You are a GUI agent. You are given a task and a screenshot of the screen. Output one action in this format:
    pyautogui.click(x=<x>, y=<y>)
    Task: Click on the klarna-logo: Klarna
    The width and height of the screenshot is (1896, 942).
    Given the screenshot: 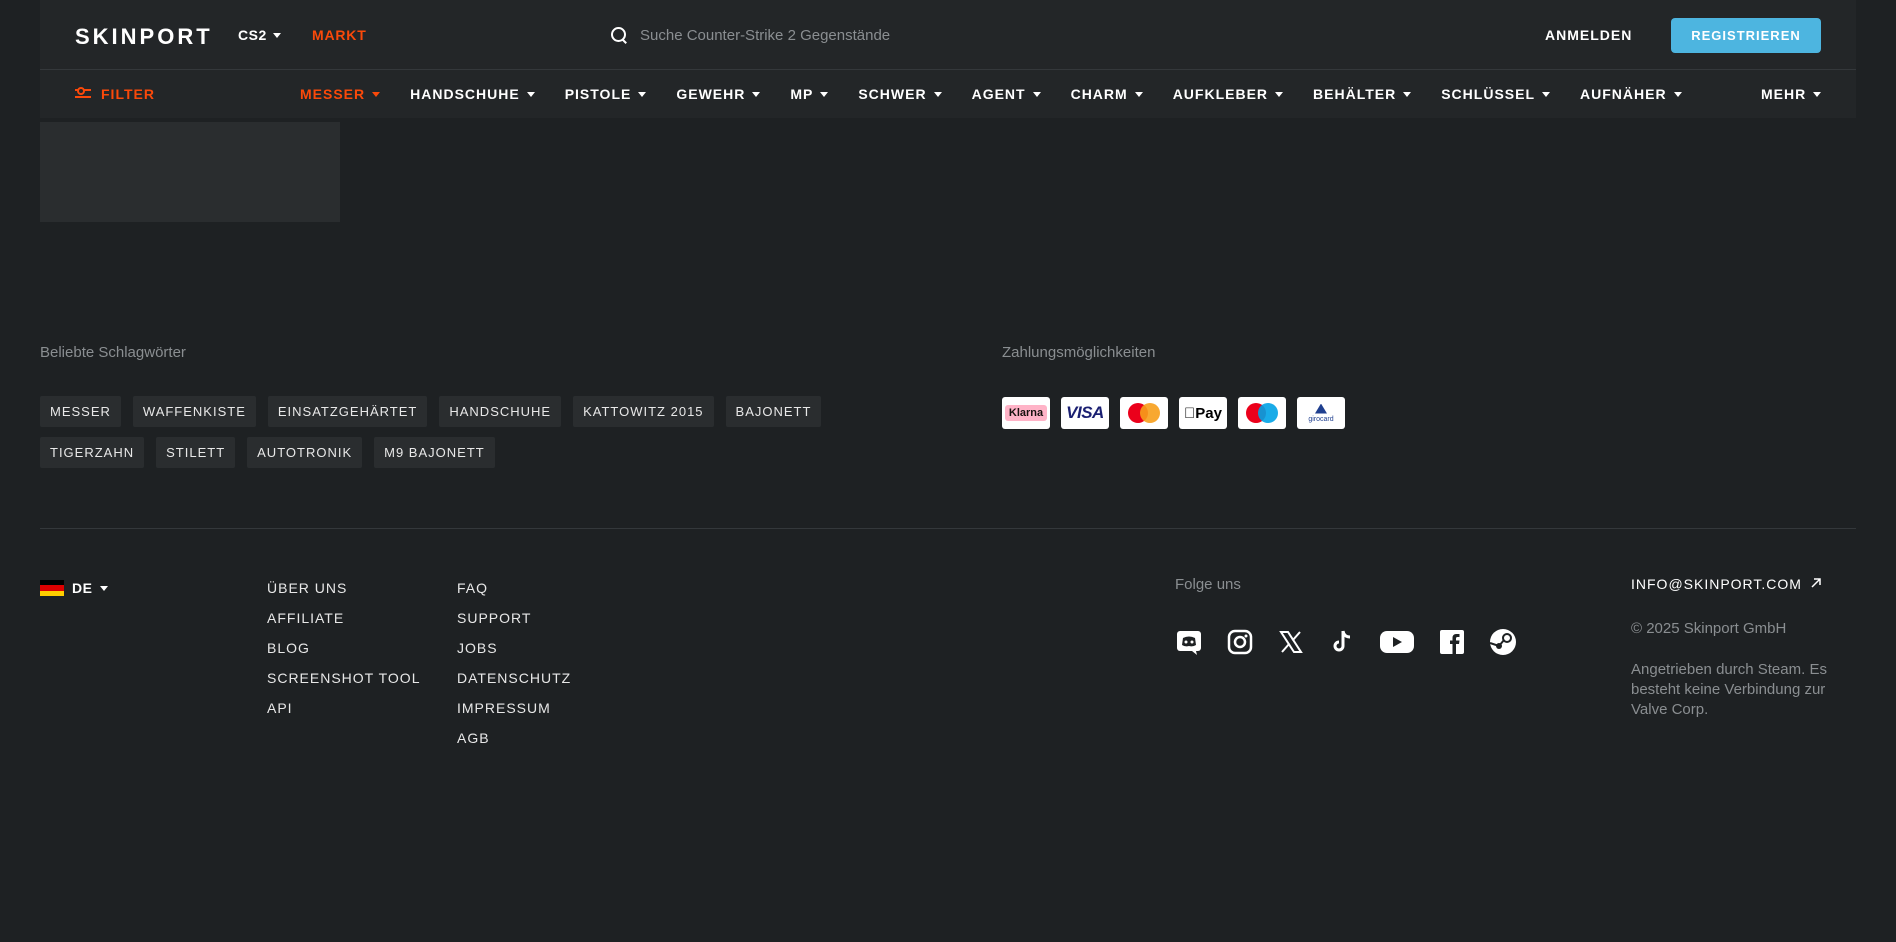 What is the action you would take?
    pyautogui.click(x=1026, y=413)
    